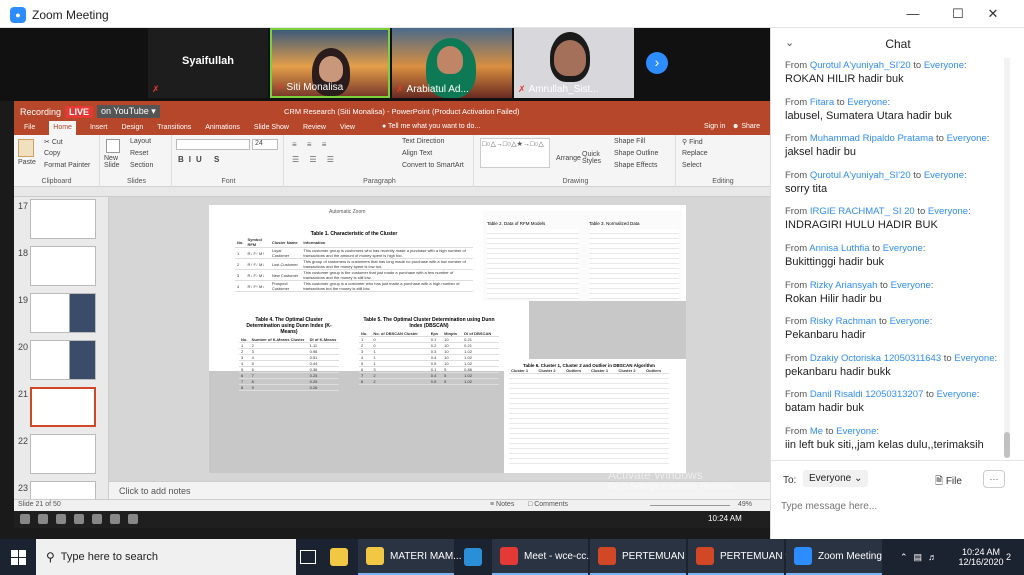 This screenshot has height=575, width=1024. Describe the element at coordinates (629, 141) in the screenshot. I see `shape-fill-button: Shape Fill` at that location.